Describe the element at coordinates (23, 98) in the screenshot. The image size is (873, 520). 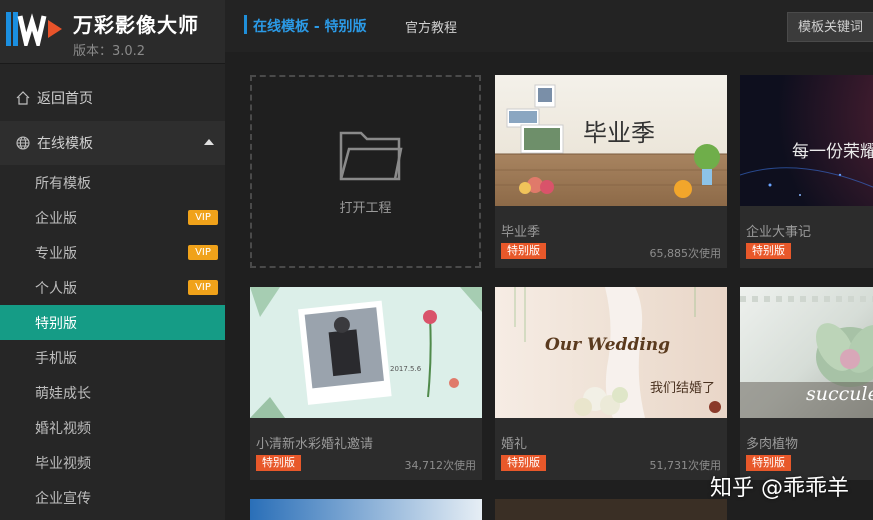
I see `home-icon` at that location.